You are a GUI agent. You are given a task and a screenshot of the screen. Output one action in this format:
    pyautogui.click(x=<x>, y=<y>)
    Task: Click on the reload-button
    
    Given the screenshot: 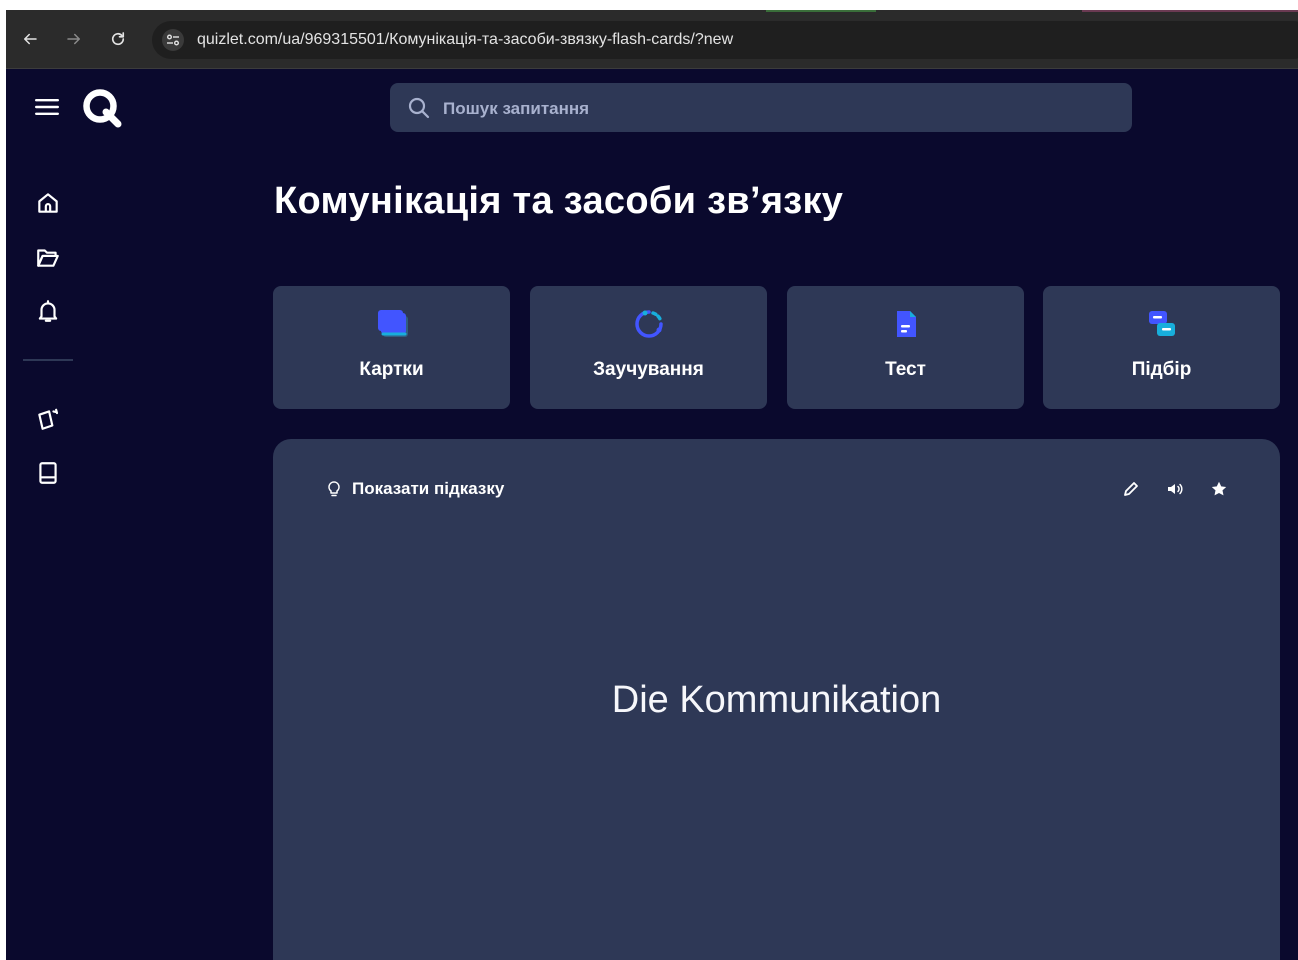 What is the action you would take?
    pyautogui.click(x=118, y=39)
    